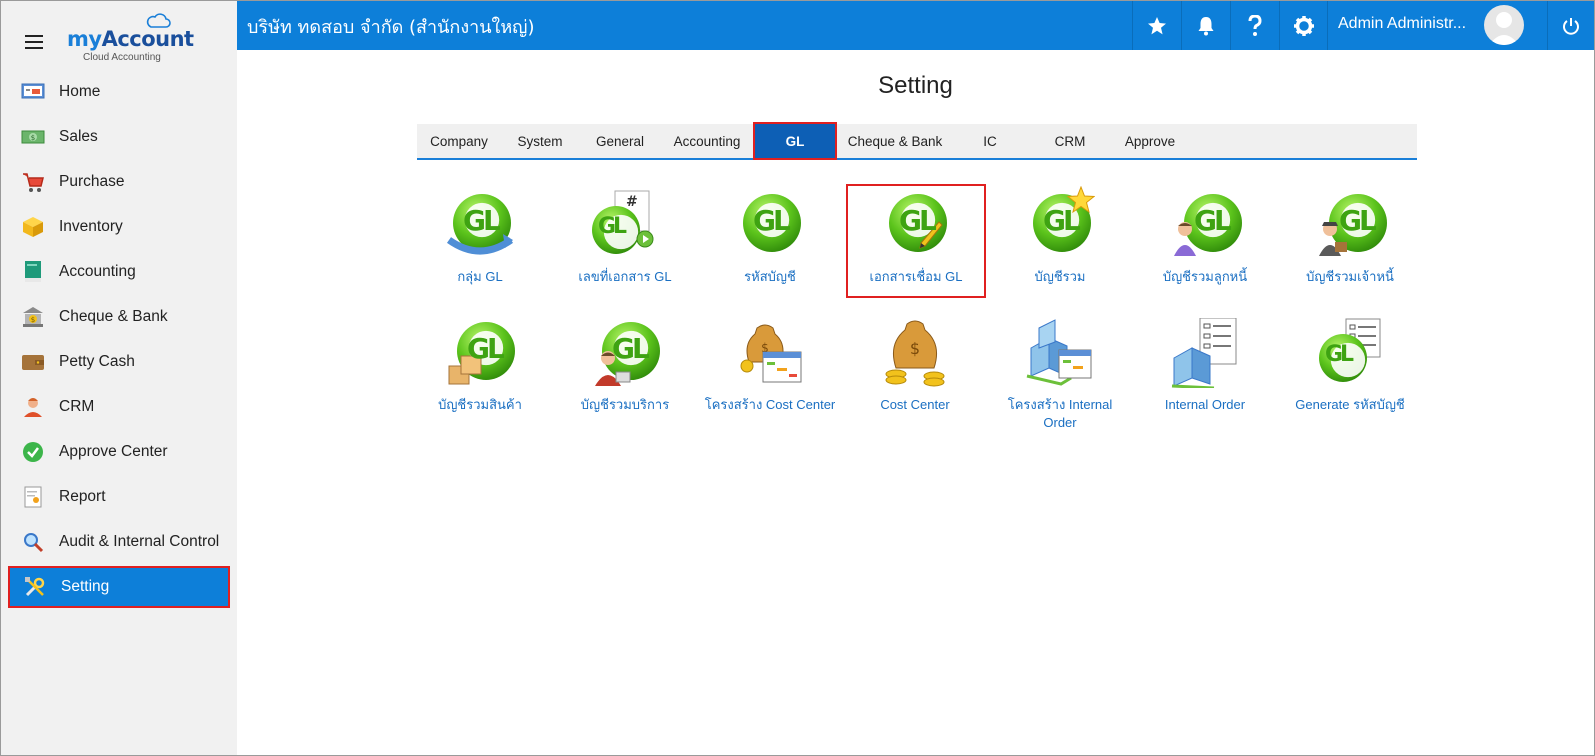  What do you see at coordinates (916, 276) in the screenshot?
I see `tile-label: เอกสารเชื่อม GL` at bounding box center [916, 276].